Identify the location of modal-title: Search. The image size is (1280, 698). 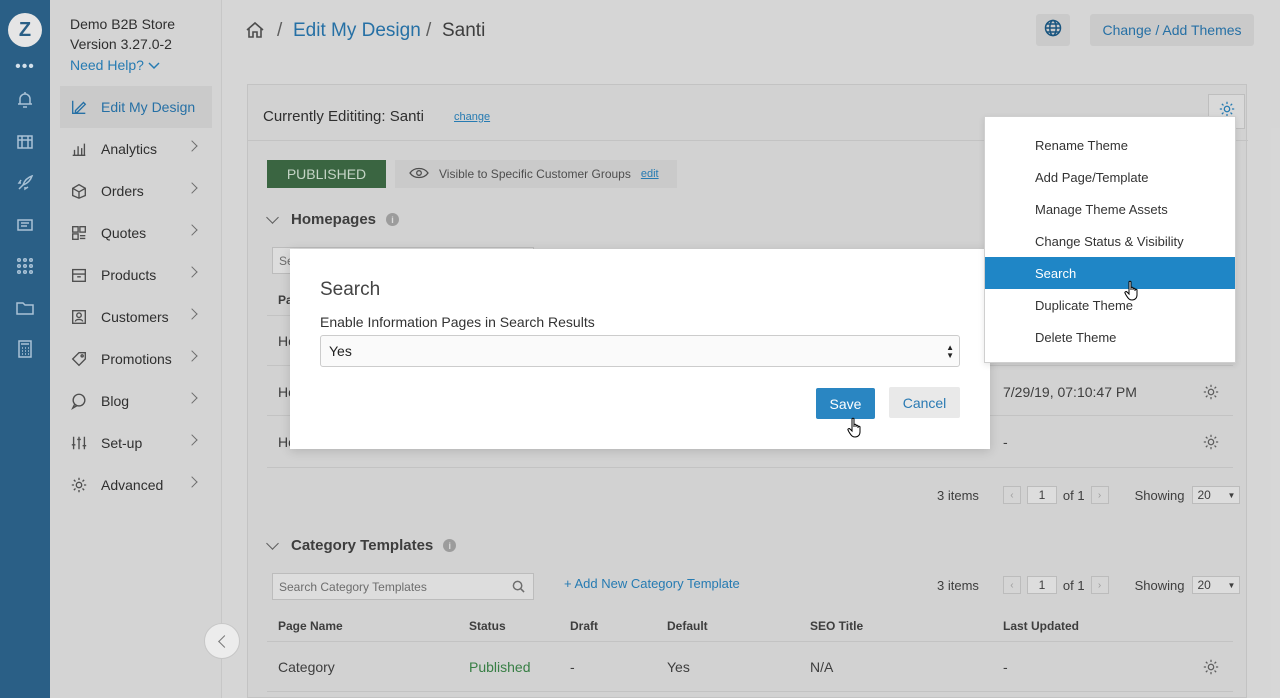
(350, 289).